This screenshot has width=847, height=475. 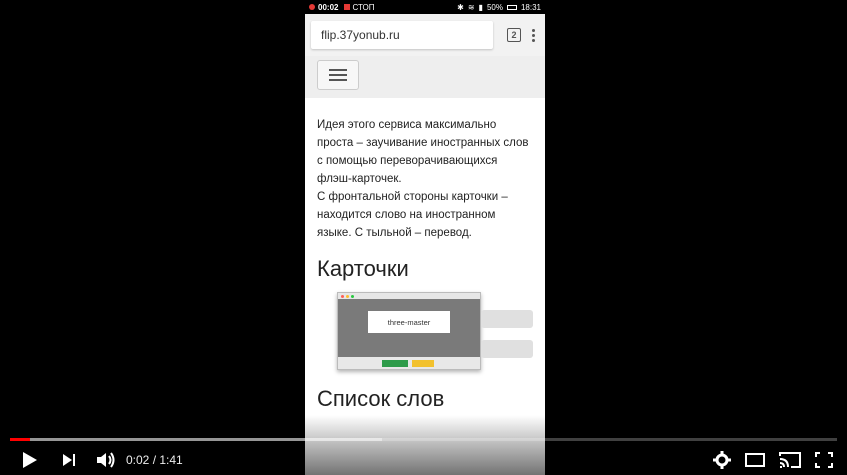 I want to click on flash-card: three-master, so click(x=409, y=322).